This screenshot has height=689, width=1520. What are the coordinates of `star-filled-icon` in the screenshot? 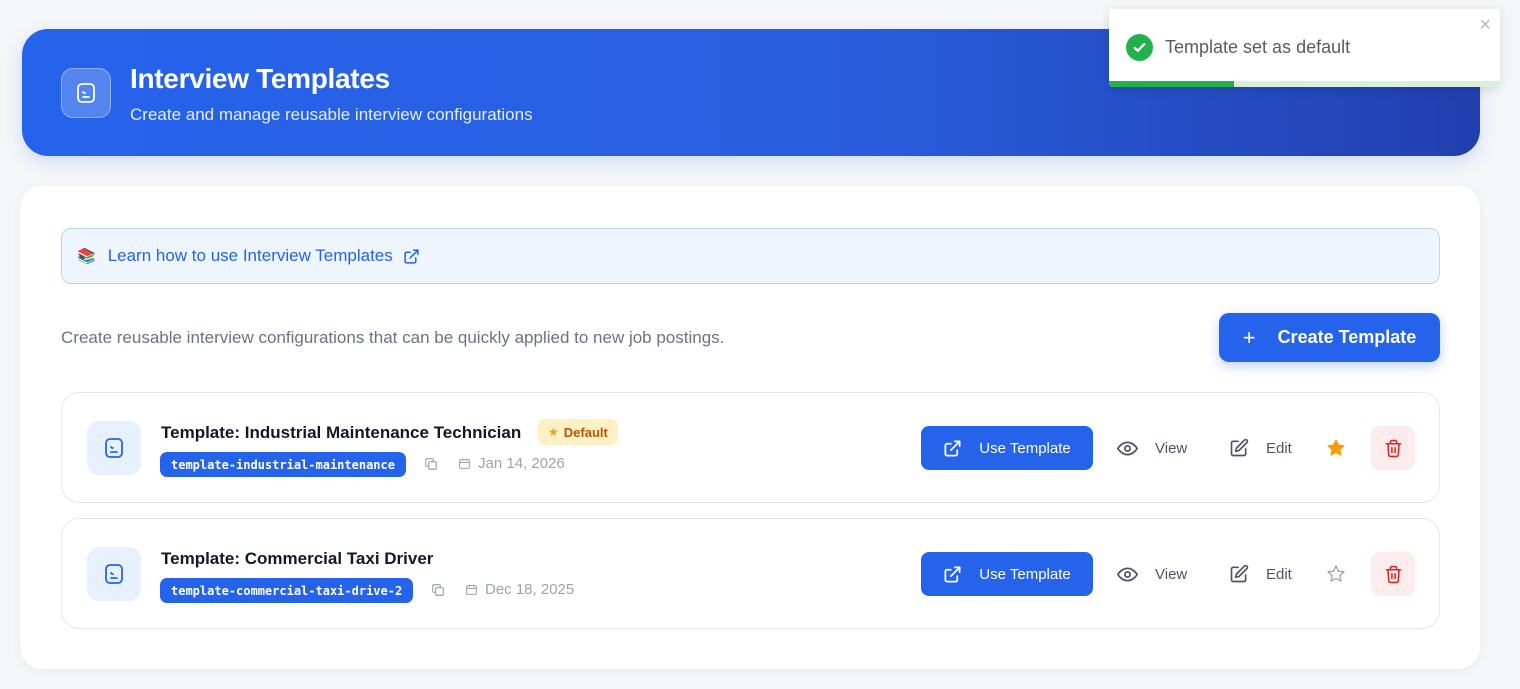 It's located at (1336, 450).